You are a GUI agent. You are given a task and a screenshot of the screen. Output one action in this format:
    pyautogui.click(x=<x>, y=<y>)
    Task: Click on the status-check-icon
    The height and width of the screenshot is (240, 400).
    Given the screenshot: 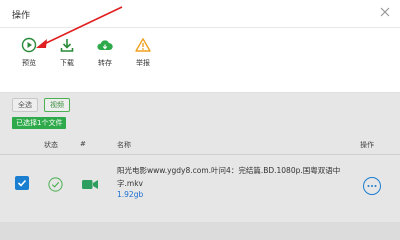 What is the action you would take?
    pyautogui.click(x=55, y=184)
    